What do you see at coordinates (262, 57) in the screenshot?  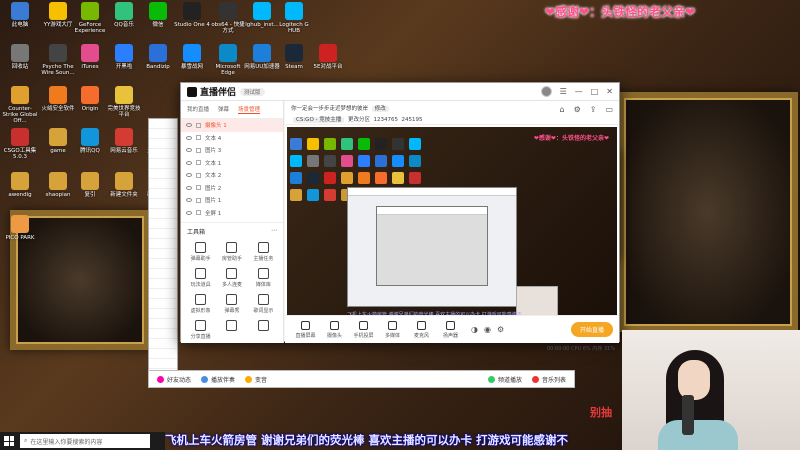 I see `desktop-icon: 网易UU加速器` at bounding box center [262, 57].